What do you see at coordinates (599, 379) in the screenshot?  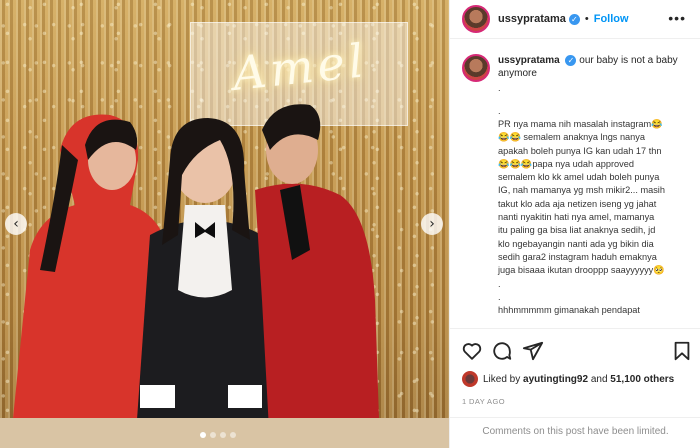 I see `likes-joiner: and` at bounding box center [599, 379].